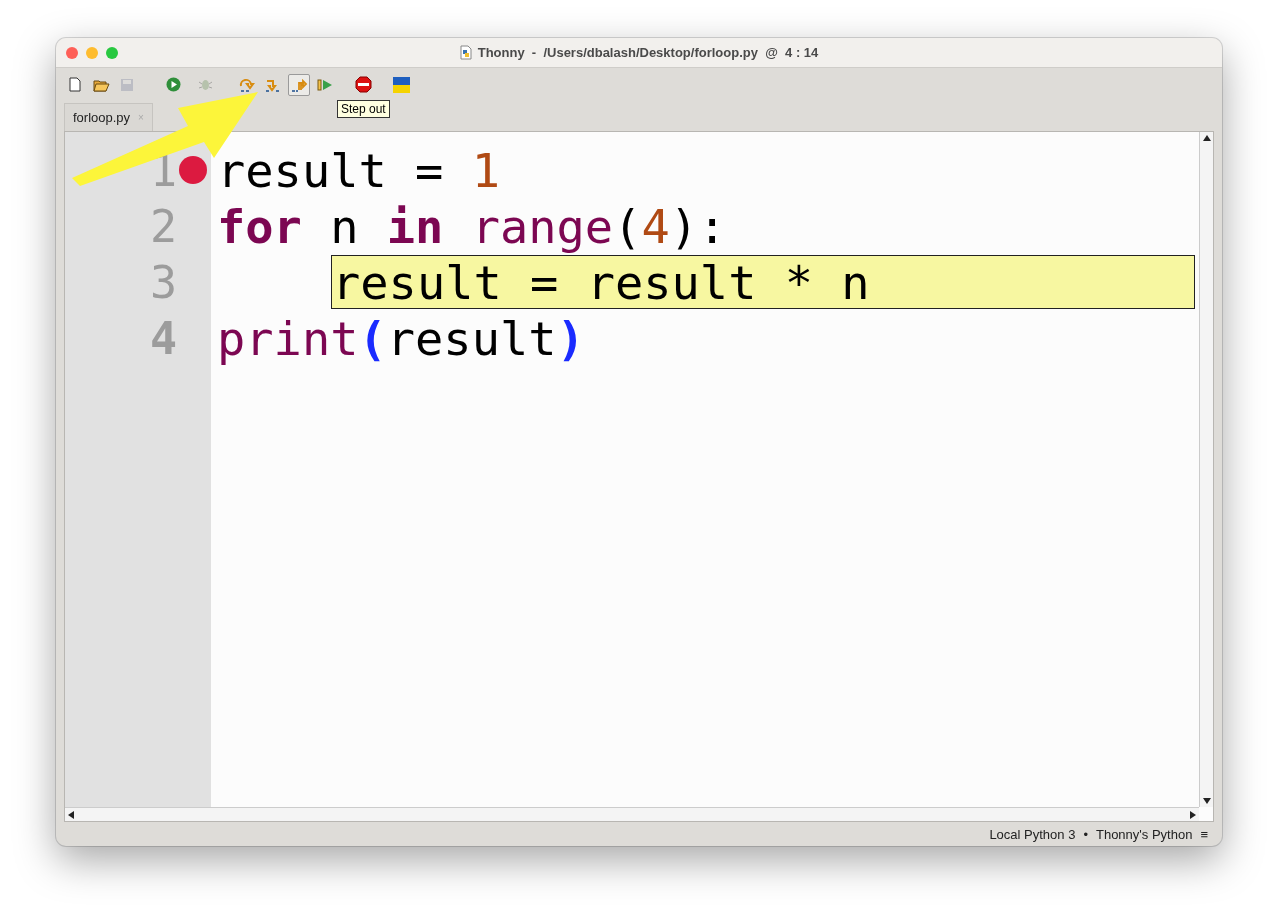  I want to click on scroll-up-icon, so click(1206, 138).